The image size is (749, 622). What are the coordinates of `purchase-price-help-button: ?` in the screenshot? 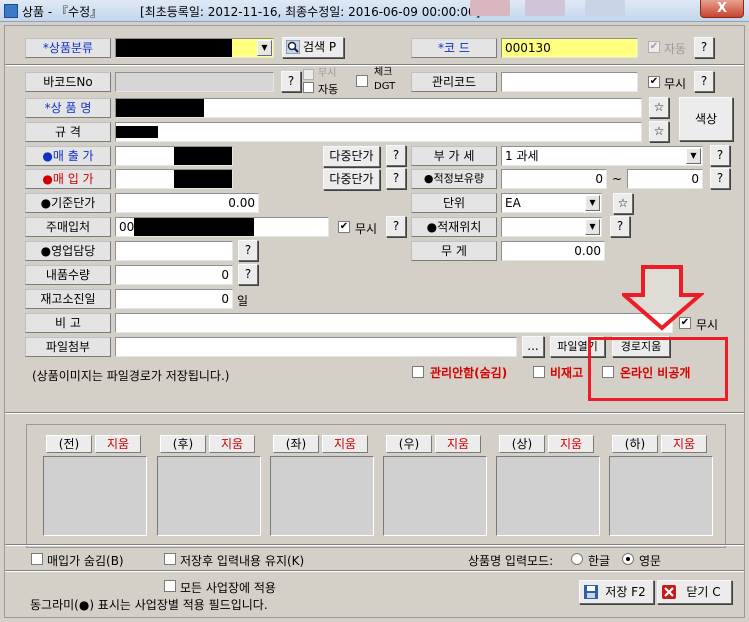 It's located at (396, 178).